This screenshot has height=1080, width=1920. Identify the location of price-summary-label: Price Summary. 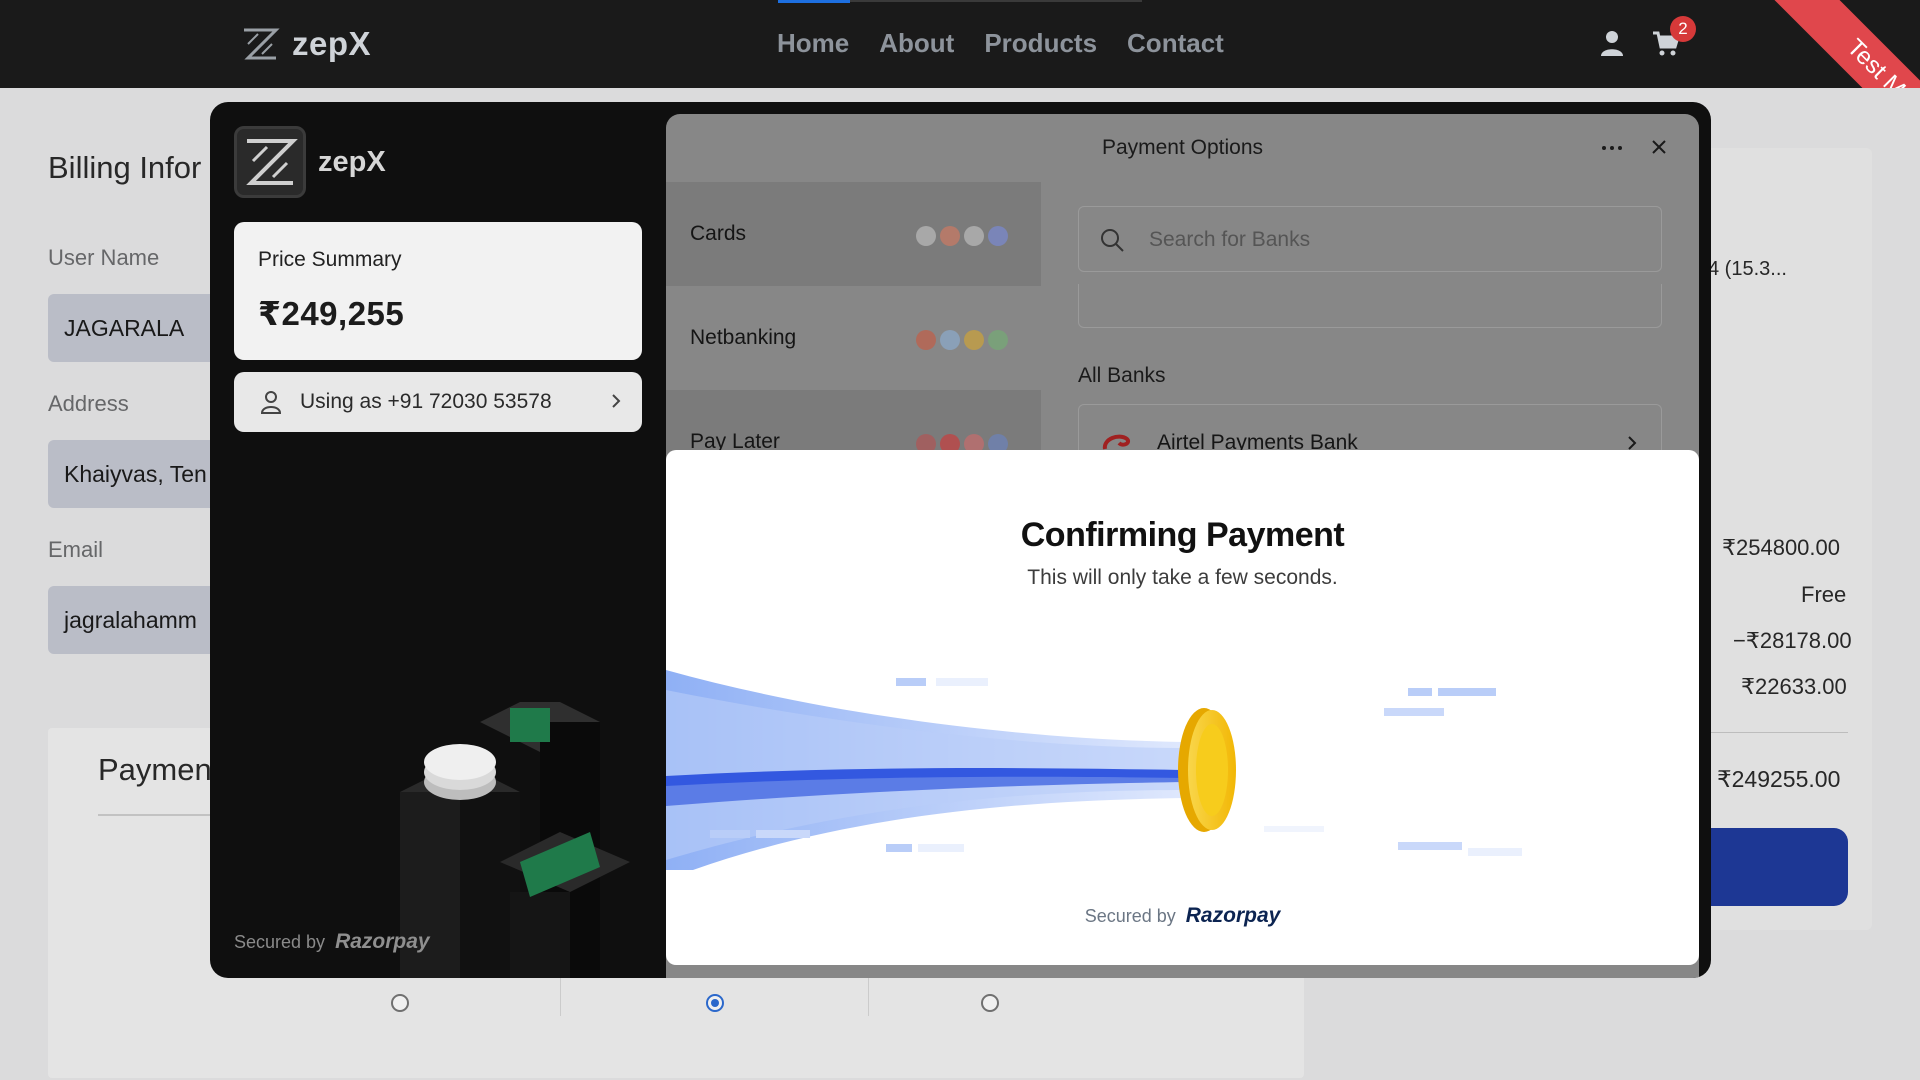
(330, 259).